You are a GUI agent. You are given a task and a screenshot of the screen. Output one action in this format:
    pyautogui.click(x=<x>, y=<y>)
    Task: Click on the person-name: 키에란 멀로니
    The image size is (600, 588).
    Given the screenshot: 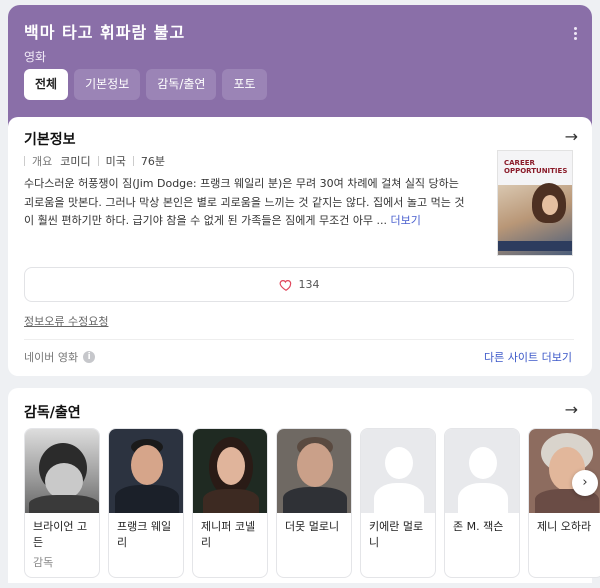 What is the action you would take?
    pyautogui.click(x=396, y=534)
    